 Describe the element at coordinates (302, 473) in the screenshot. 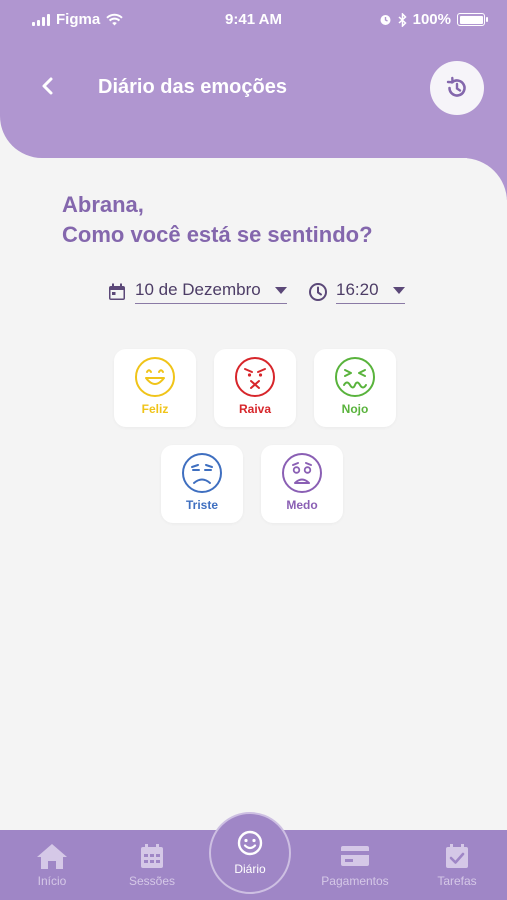

I see `fear-face-icon` at that location.